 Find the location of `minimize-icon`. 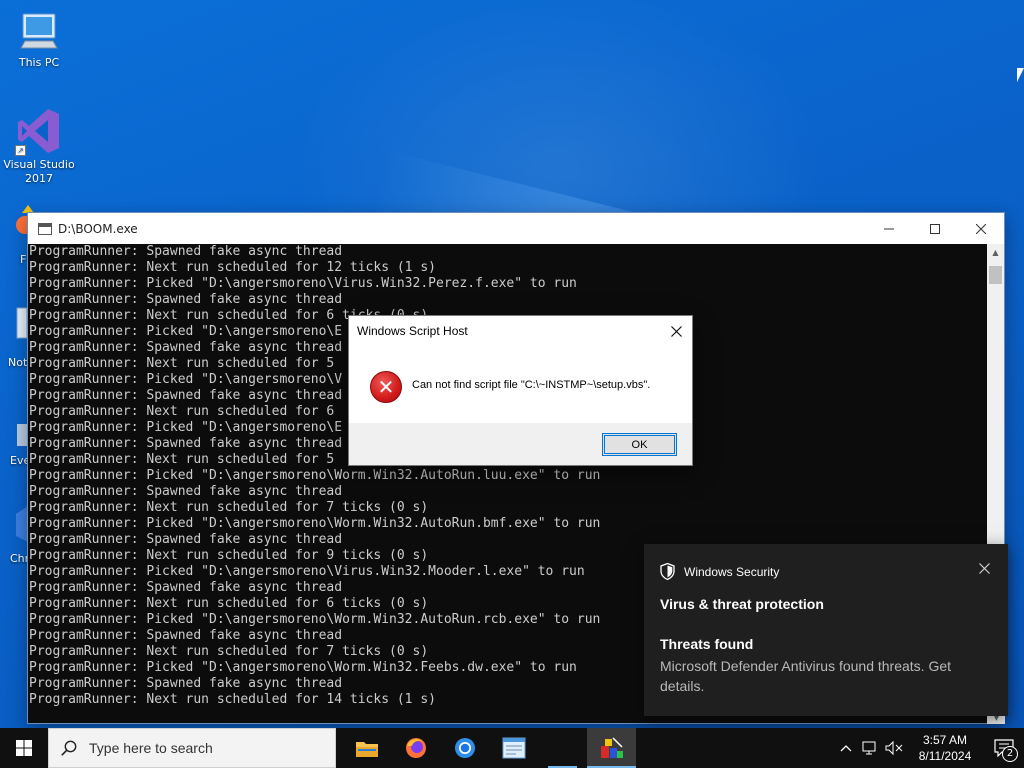

minimize-icon is located at coordinates (889, 228).